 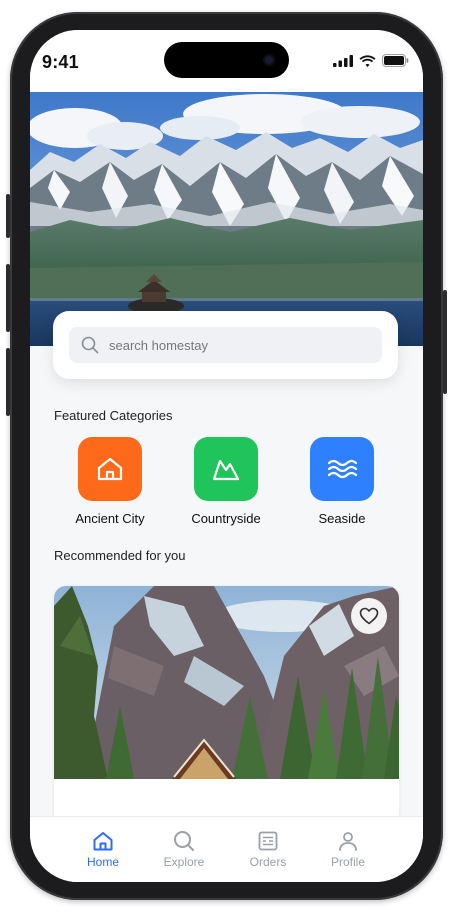 I want to click on waves-icon, so click(x=342, y=469).